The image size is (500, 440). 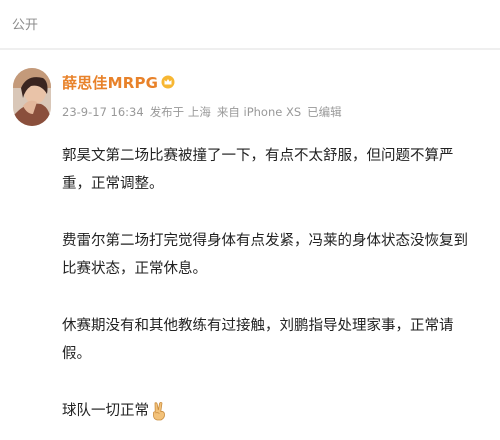 I want to click on avatar, so click(x=32, y=97).